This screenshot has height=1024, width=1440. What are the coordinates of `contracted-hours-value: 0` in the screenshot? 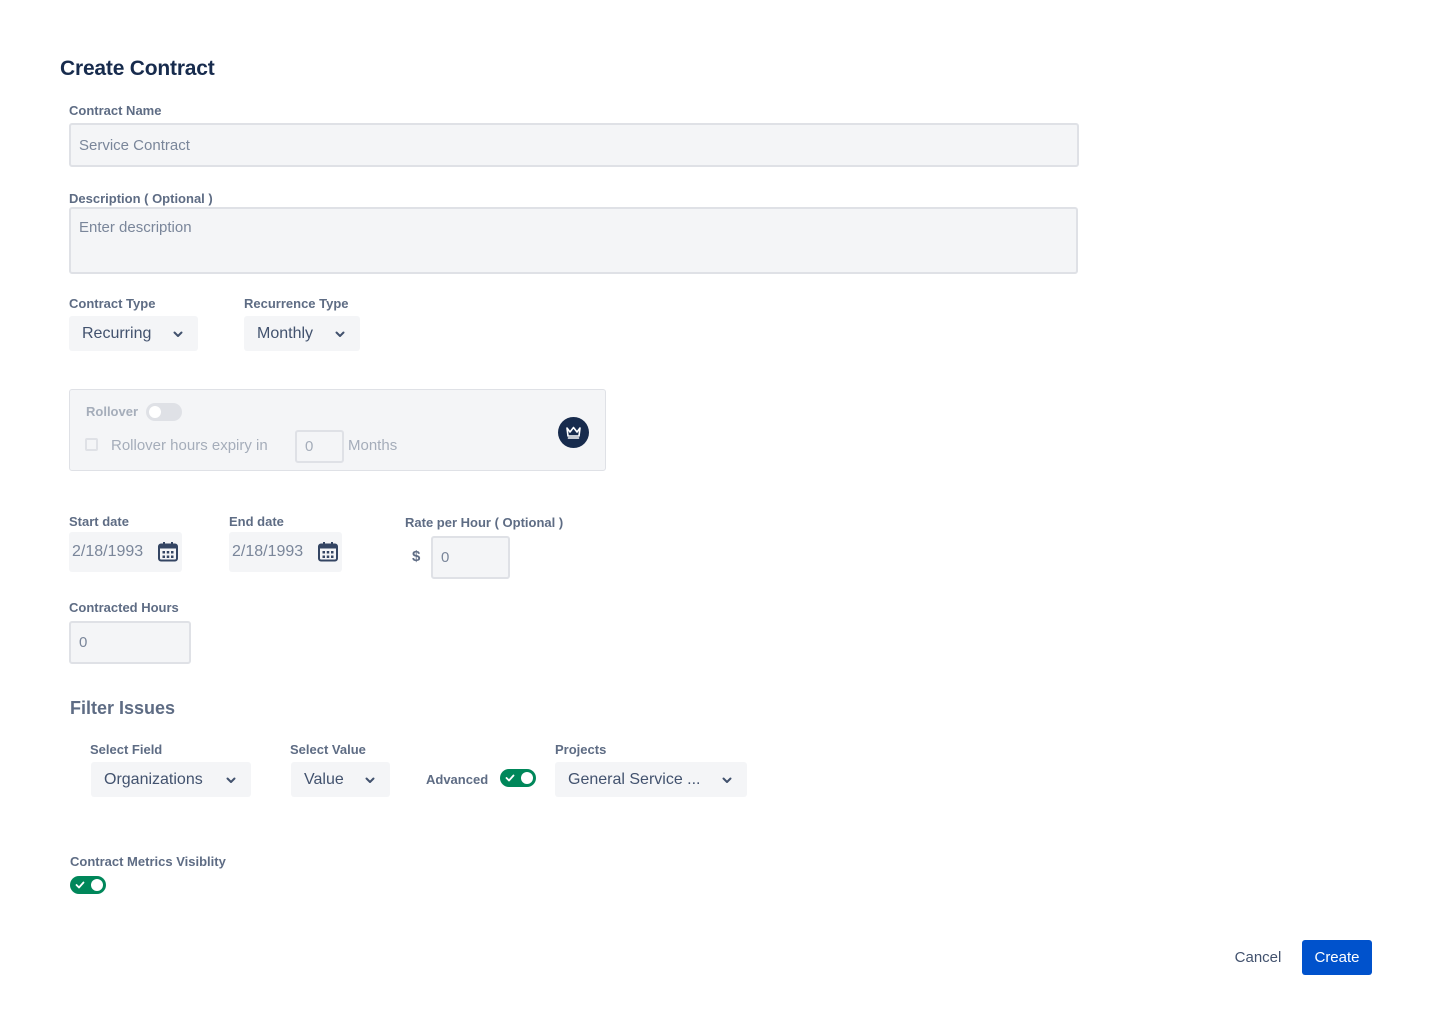 It's located at (83, 642).